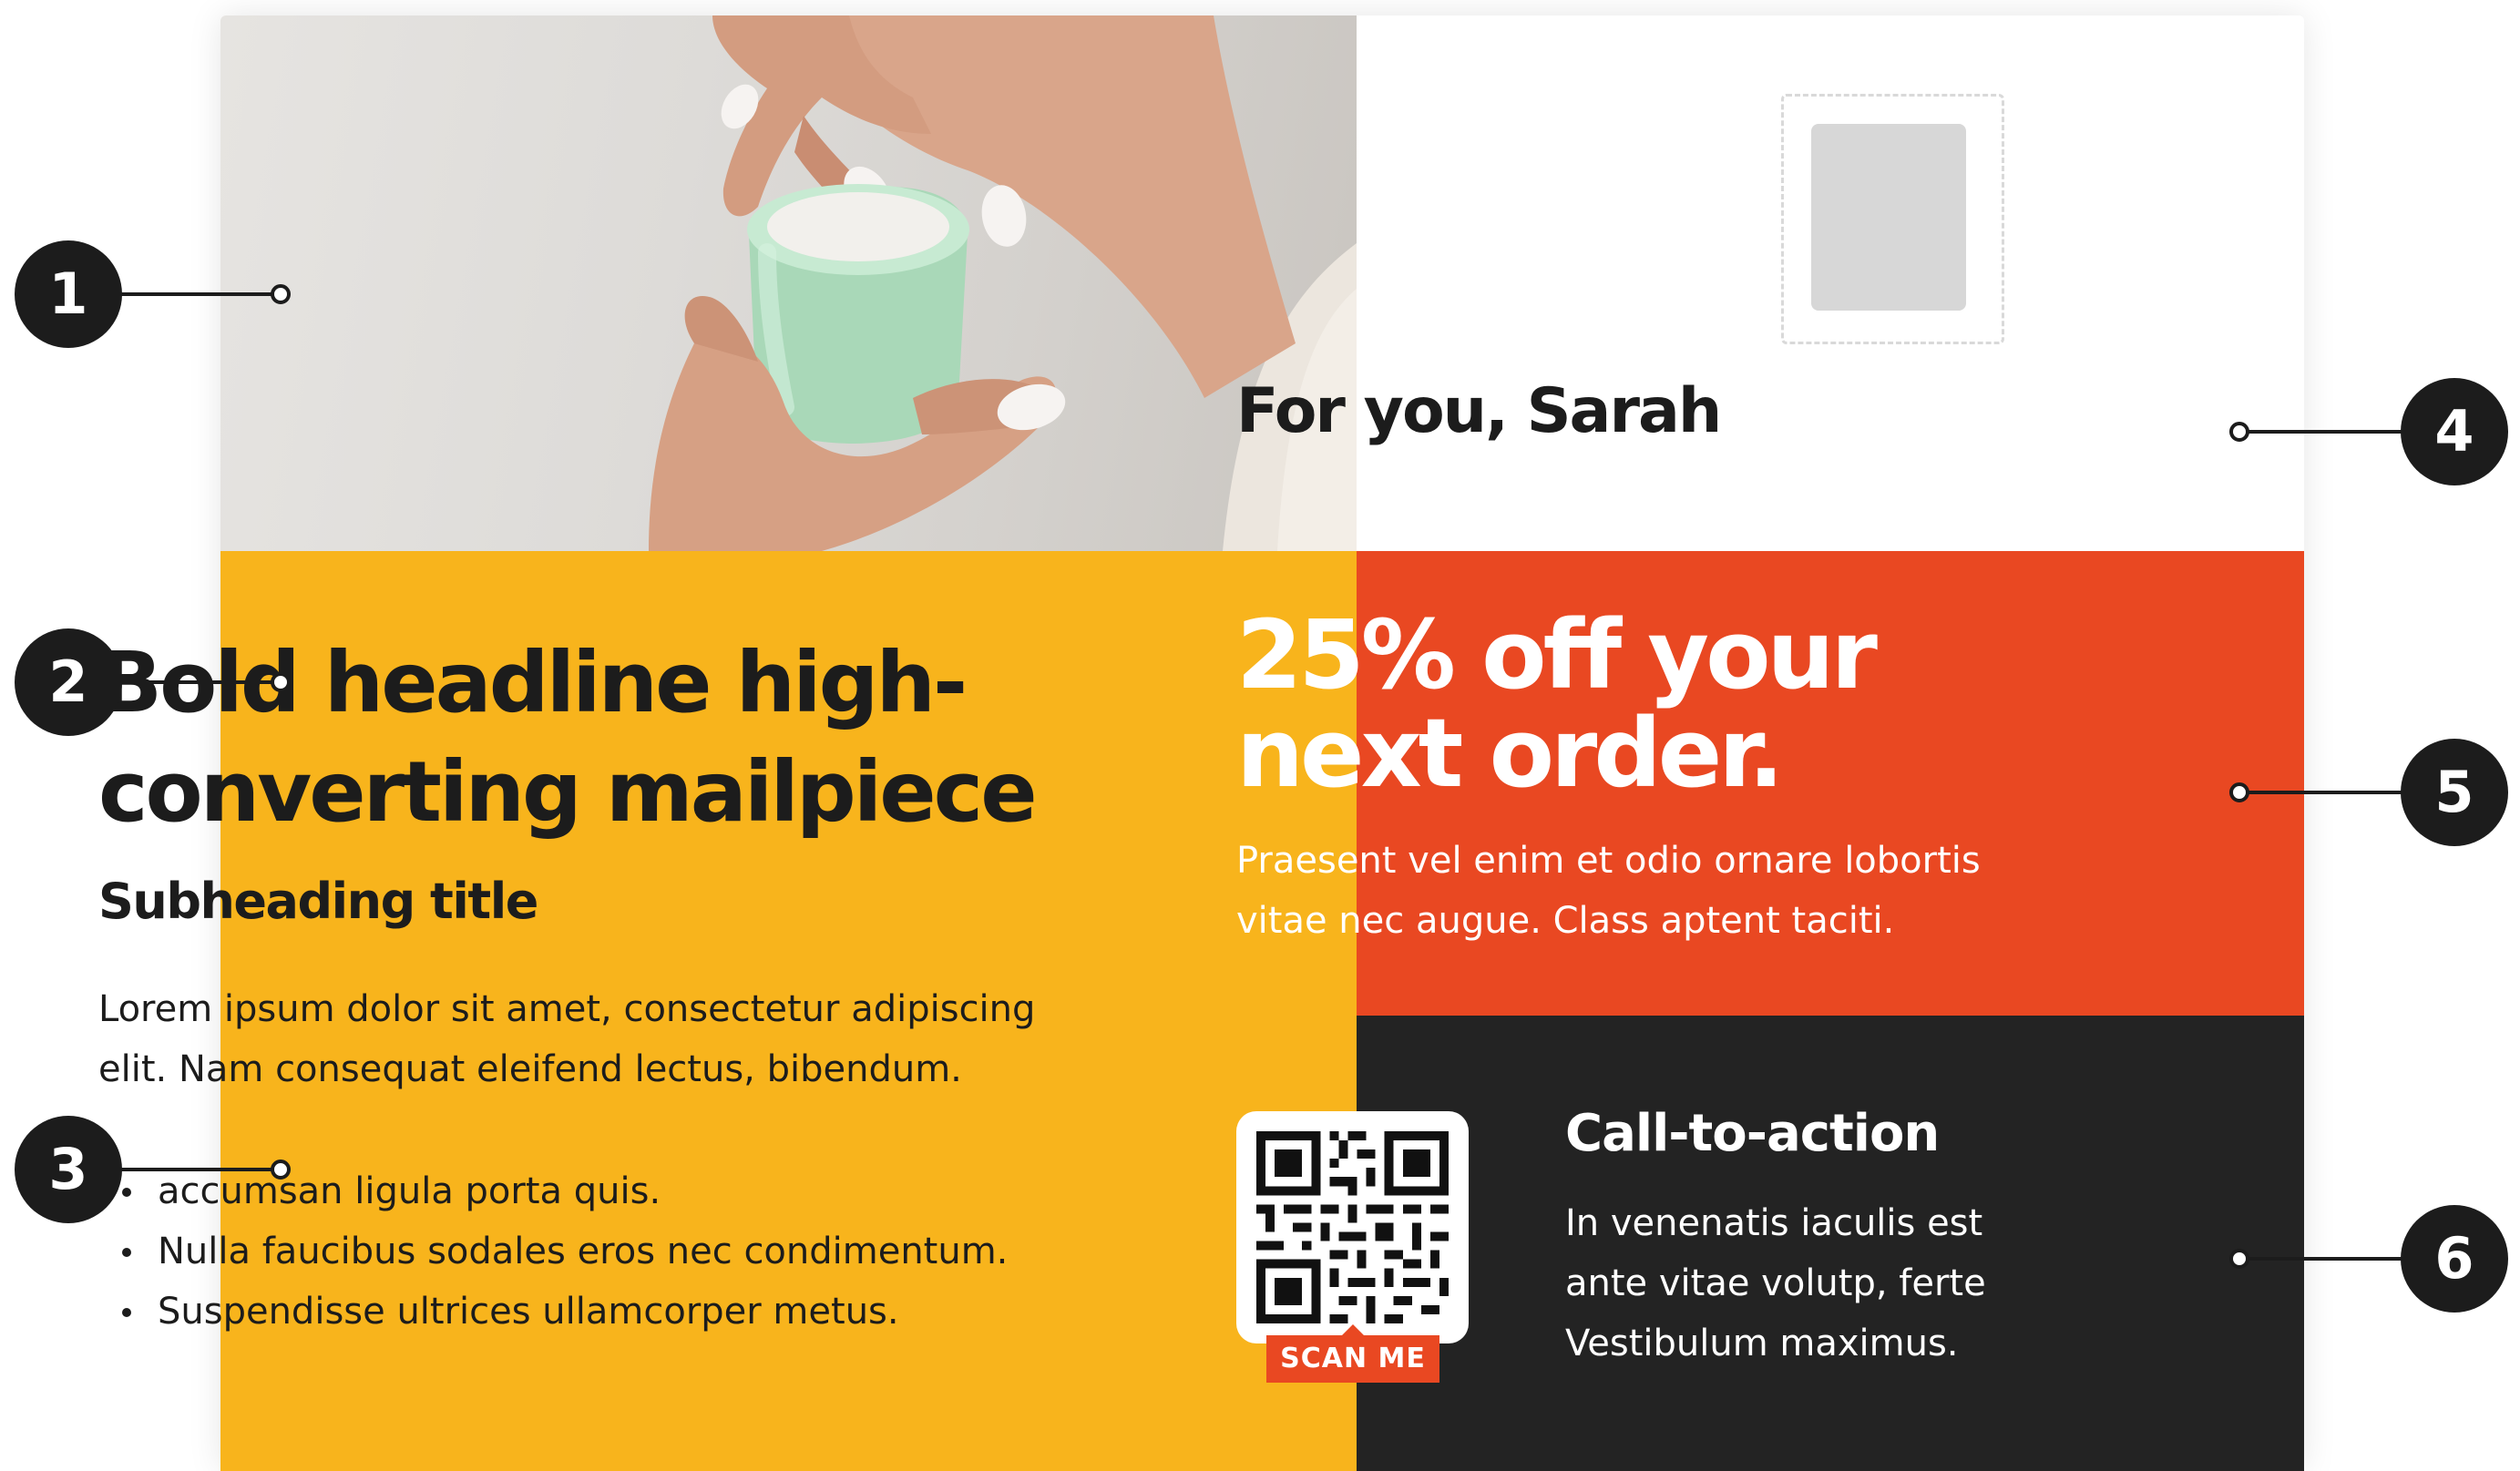  What do you see at coordinates (69, 294) in the screenshot?
I see `callout-badge-1: 1` at bounding box center [69, 294].